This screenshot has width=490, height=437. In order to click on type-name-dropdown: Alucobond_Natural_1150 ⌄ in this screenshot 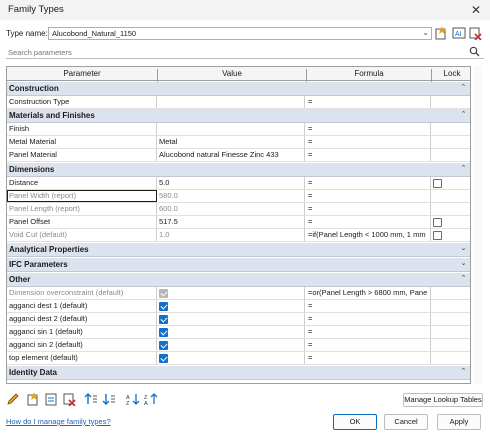, I will do `click(240, 33)`.